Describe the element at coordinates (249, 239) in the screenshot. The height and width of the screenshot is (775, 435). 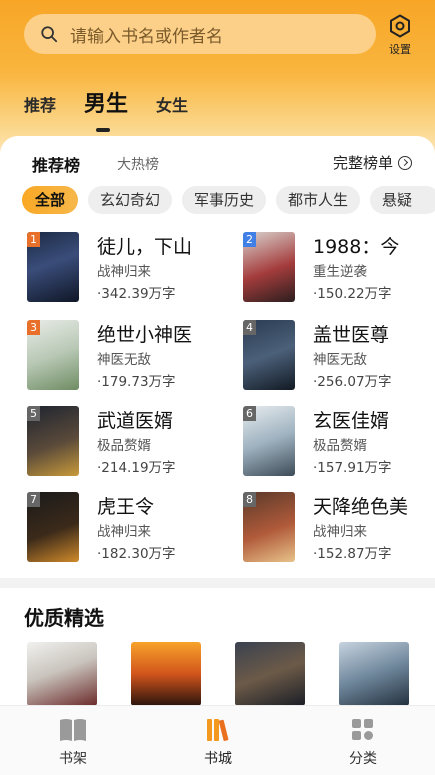
I see `rank-badge: 2` at that location.